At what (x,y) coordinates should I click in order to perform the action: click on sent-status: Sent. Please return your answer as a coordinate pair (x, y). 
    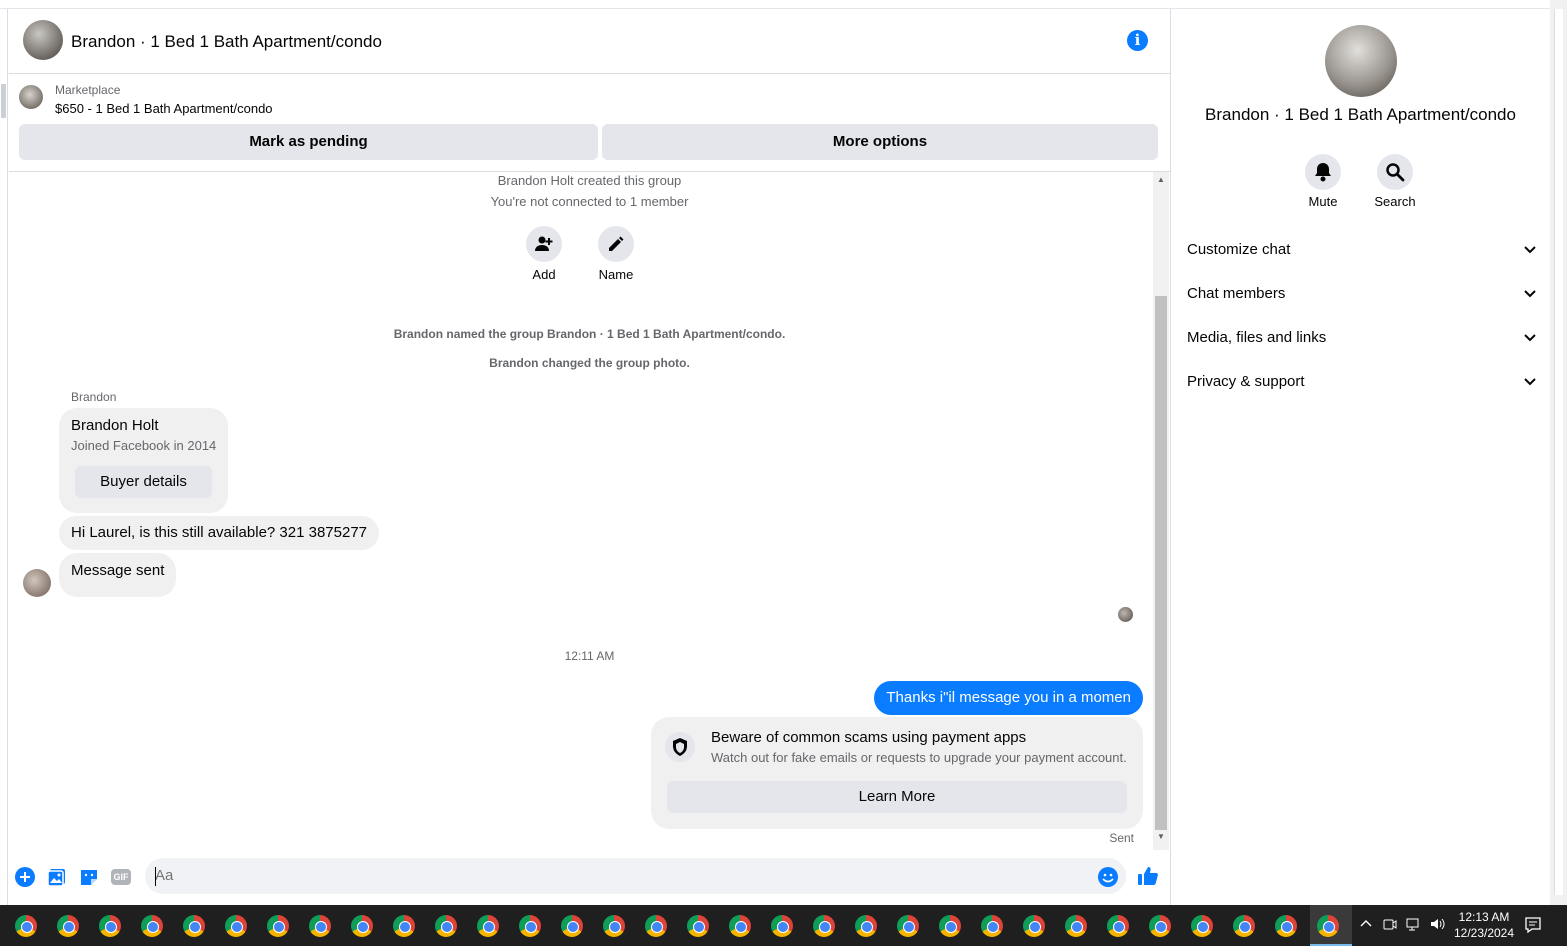
    Looking at the image, I should click on (1121, 838).